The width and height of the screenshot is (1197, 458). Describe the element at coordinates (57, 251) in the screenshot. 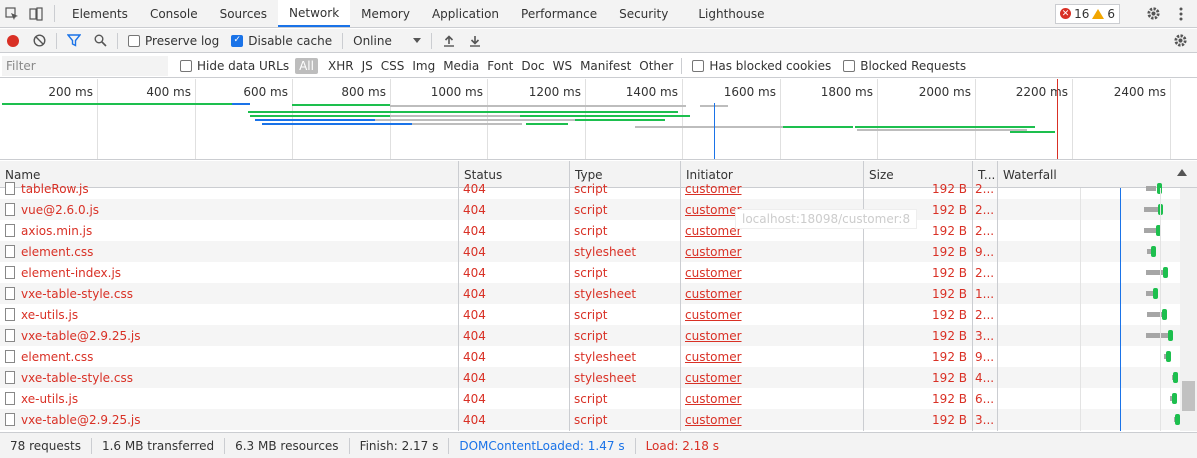

I see `request-name: element.css` at that location.